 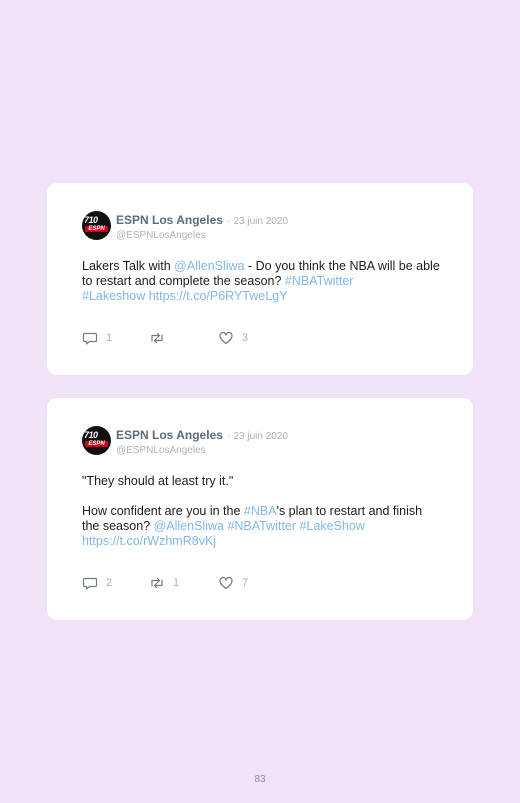 I want to click on quote-text: "They should at least try it.", so click(x=158, y=481).